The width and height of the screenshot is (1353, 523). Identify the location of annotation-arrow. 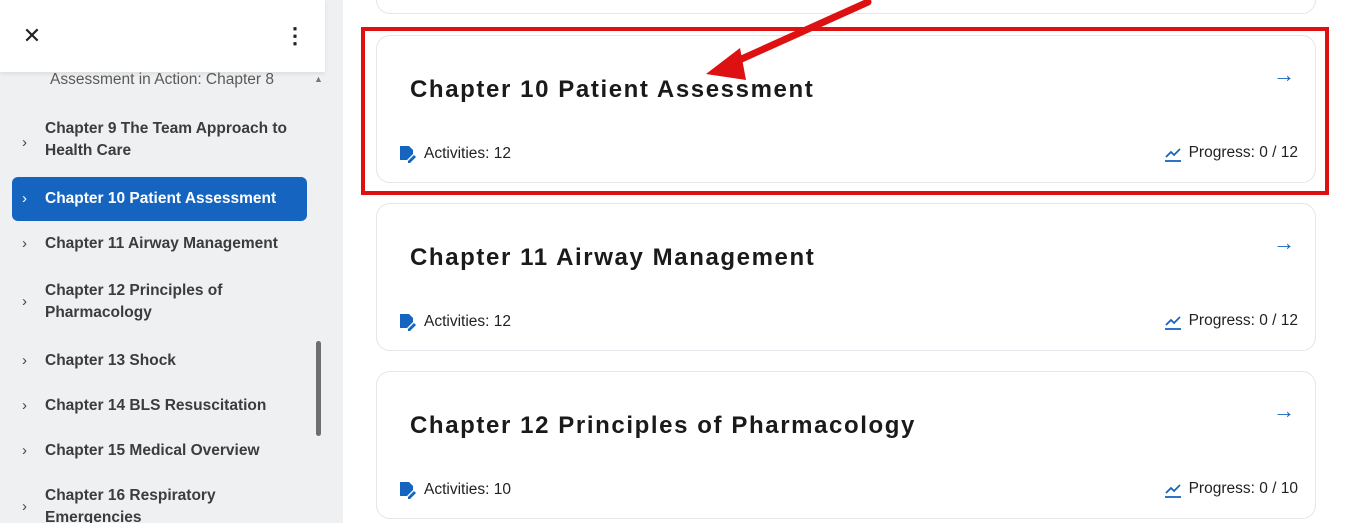
(789, 40).